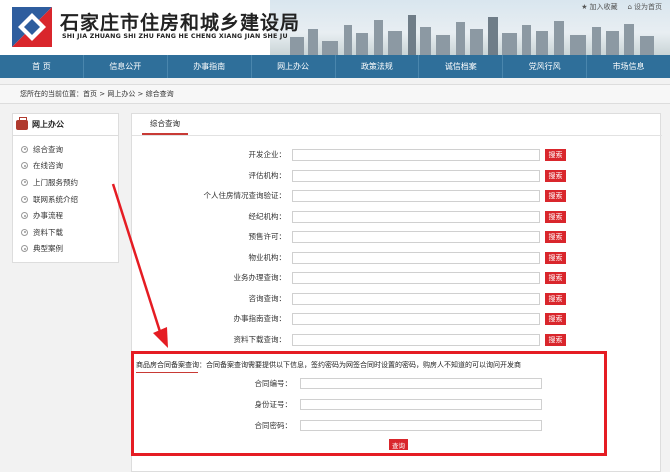  I want to click on appraisal-input, so click(416, 175).